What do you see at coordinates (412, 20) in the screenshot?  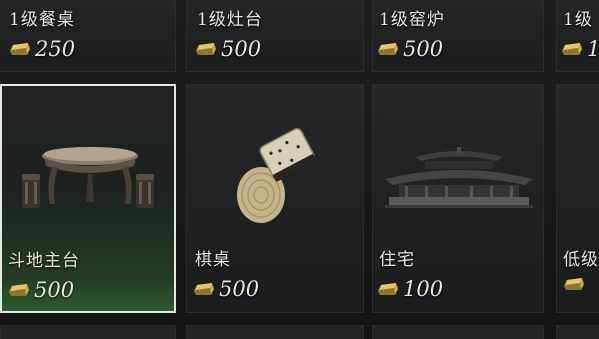 I see `item-name: 1级窑炉` at bounding box center [412, 20].